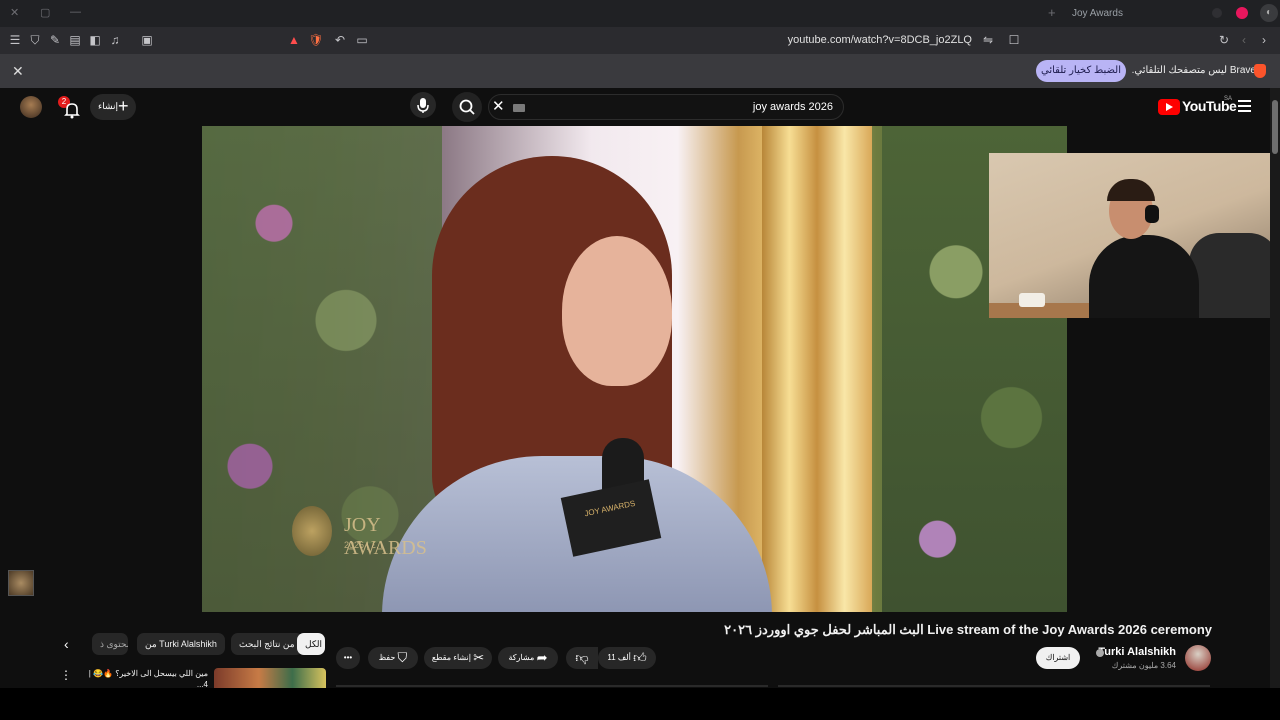  I want to click on reader-mode-icon: ▭, so click(362, 40).